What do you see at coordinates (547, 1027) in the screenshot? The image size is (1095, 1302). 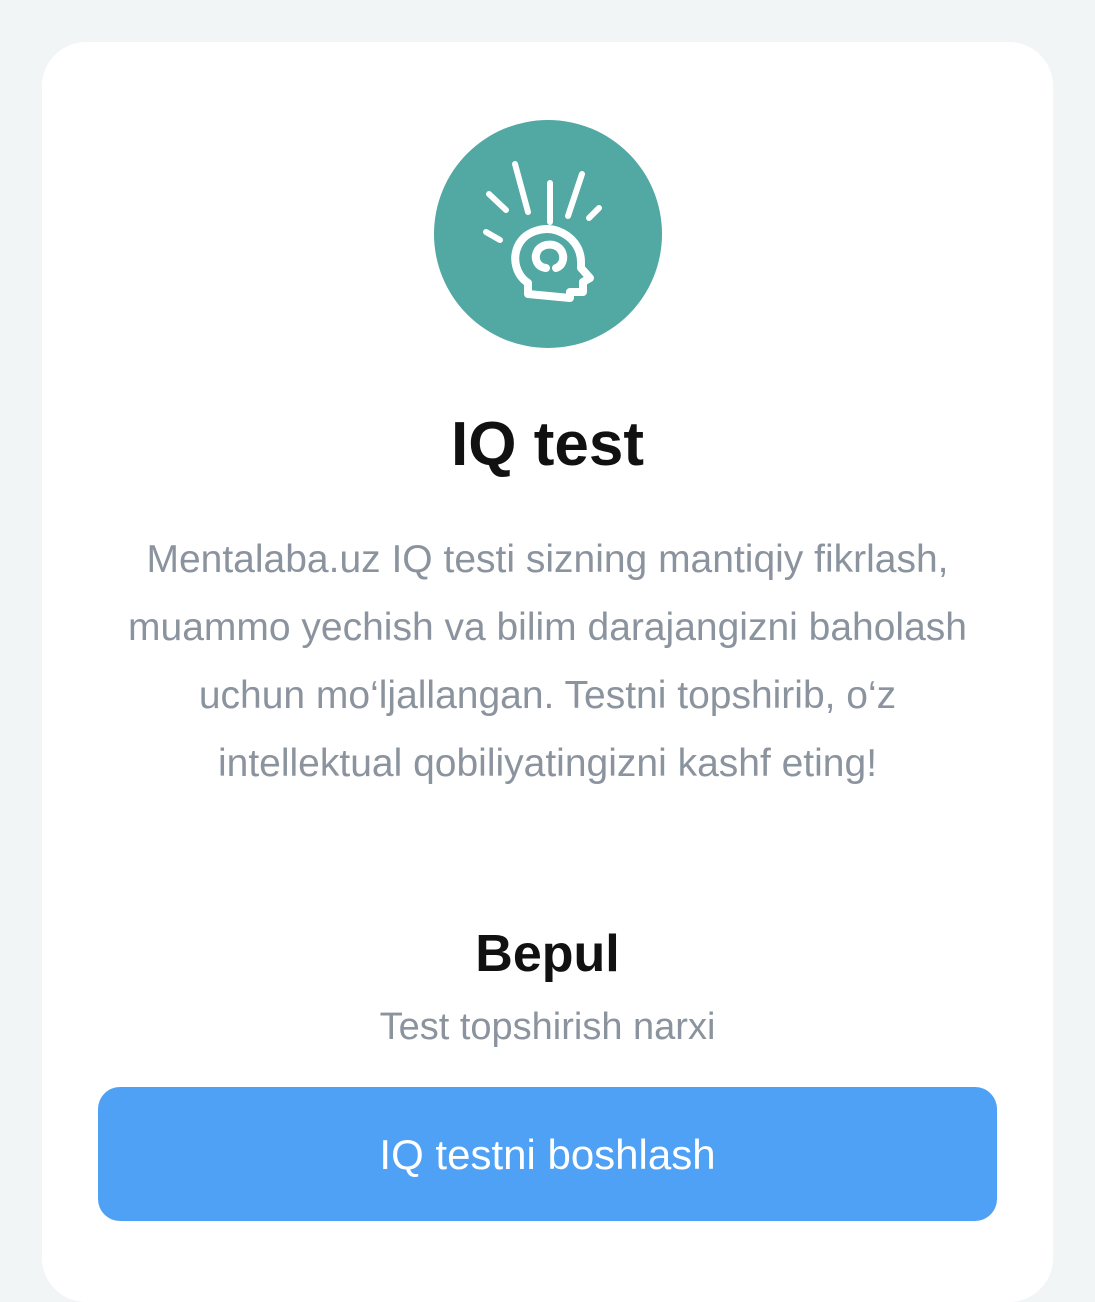 I see `price-caption: Test topshirish narxi` at bounding box center [547, 1027].